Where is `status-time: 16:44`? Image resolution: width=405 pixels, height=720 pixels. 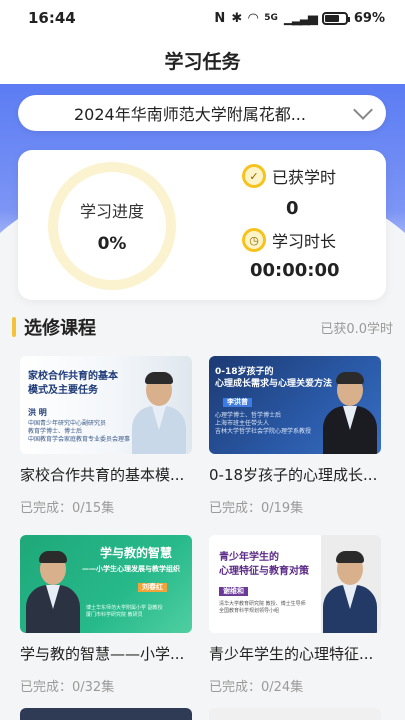 status-time: 16:44 is located at coordinates (52, 18).